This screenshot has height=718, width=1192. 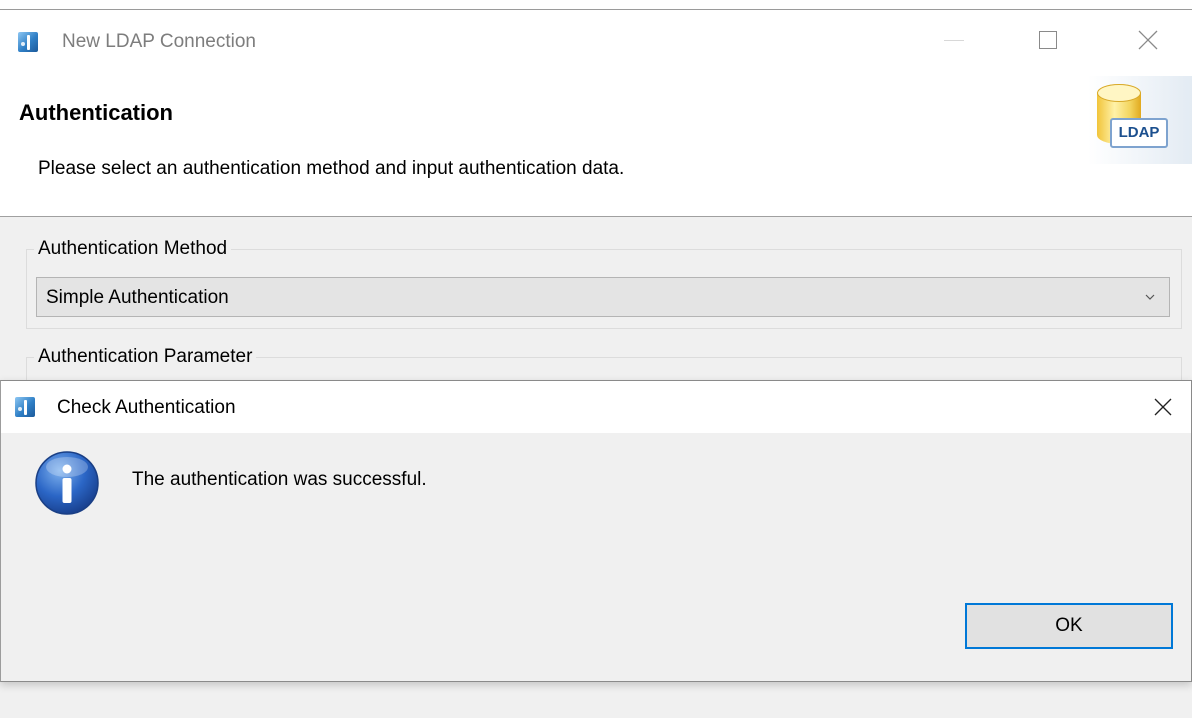 What do you see at coordinates (596, 407) in the screenshot?
I see `dialog-titlebar: Check Authentication` at bounding box center [596, 407].